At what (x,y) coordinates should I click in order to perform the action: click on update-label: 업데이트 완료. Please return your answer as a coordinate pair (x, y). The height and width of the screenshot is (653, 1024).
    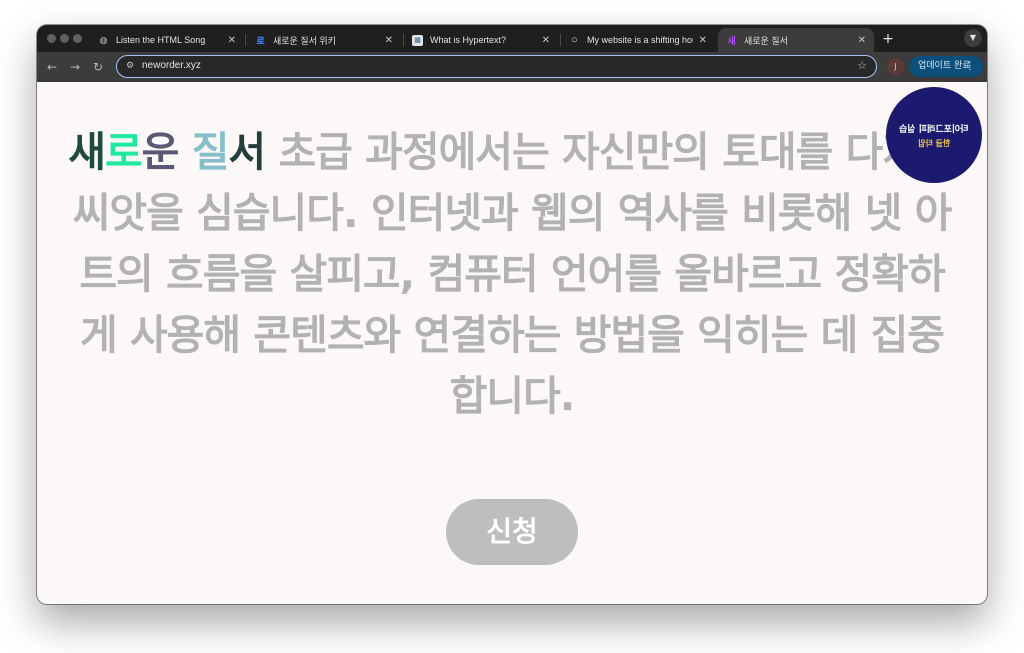
    Looking at the image, I should click on (944, 66).